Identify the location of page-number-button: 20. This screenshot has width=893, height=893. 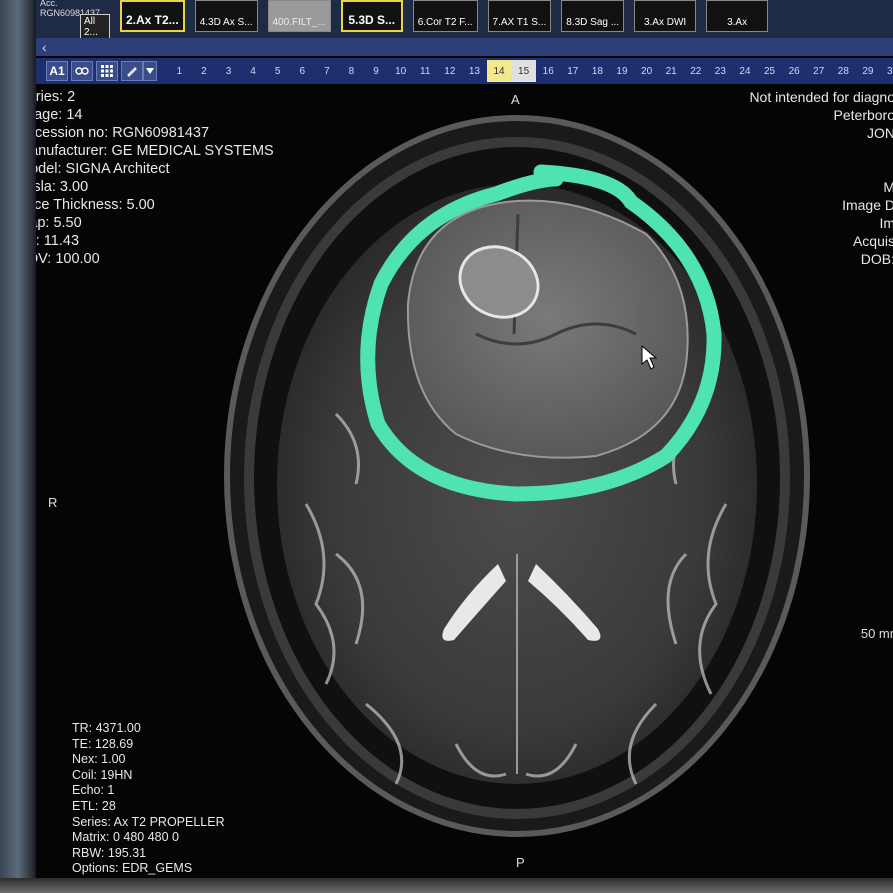
(646, 71).